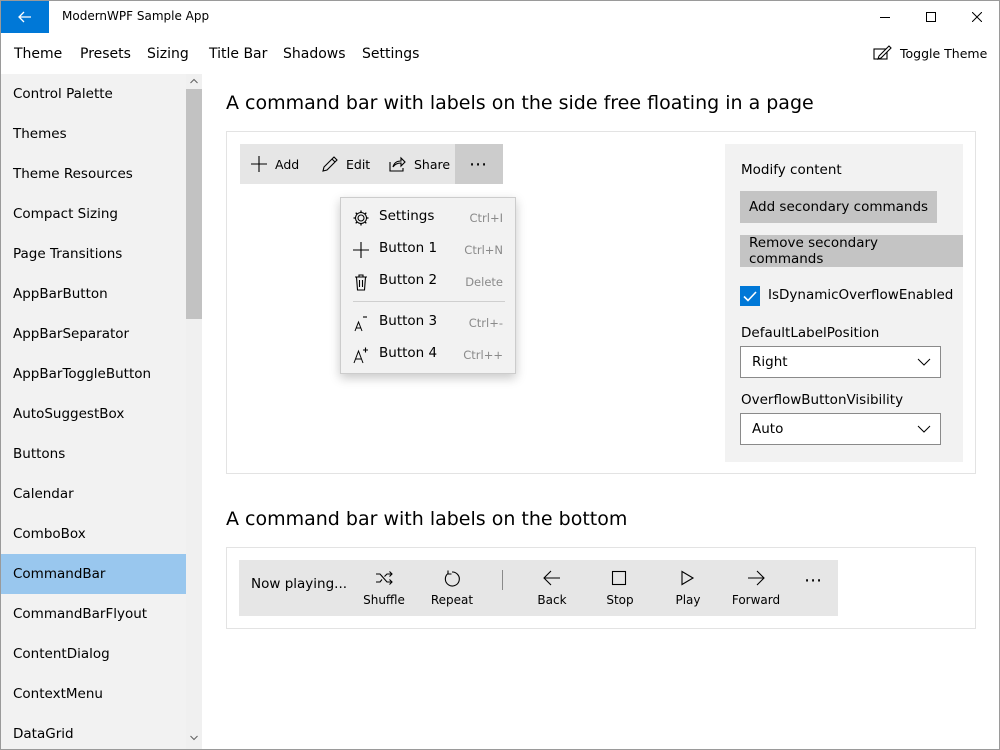  What do you see at coordinates (93, 414) in the screenshot?
I see `sidebar-item-autosuggestbox: AutoSuggestBox` at bounding box center [93, 414].